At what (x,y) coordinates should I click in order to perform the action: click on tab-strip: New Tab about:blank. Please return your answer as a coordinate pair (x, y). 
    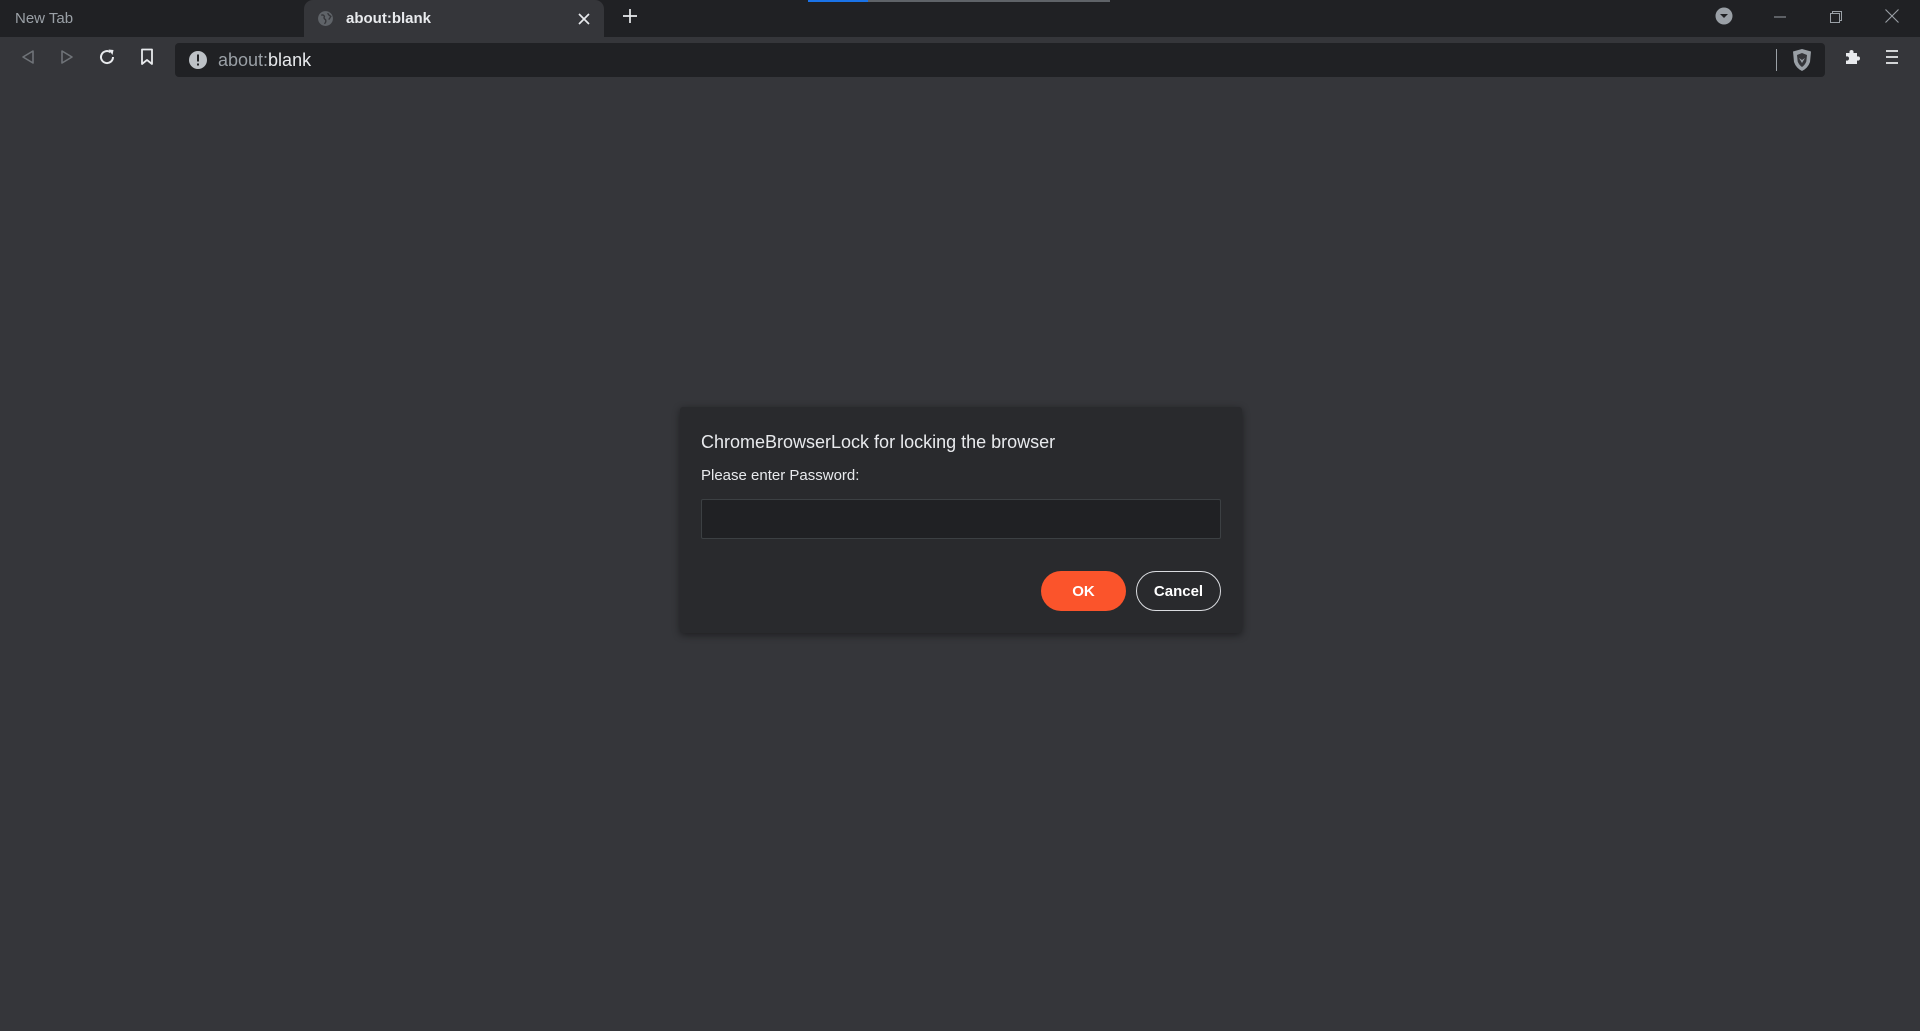
    Looking at the image, I should click on (960, 18).